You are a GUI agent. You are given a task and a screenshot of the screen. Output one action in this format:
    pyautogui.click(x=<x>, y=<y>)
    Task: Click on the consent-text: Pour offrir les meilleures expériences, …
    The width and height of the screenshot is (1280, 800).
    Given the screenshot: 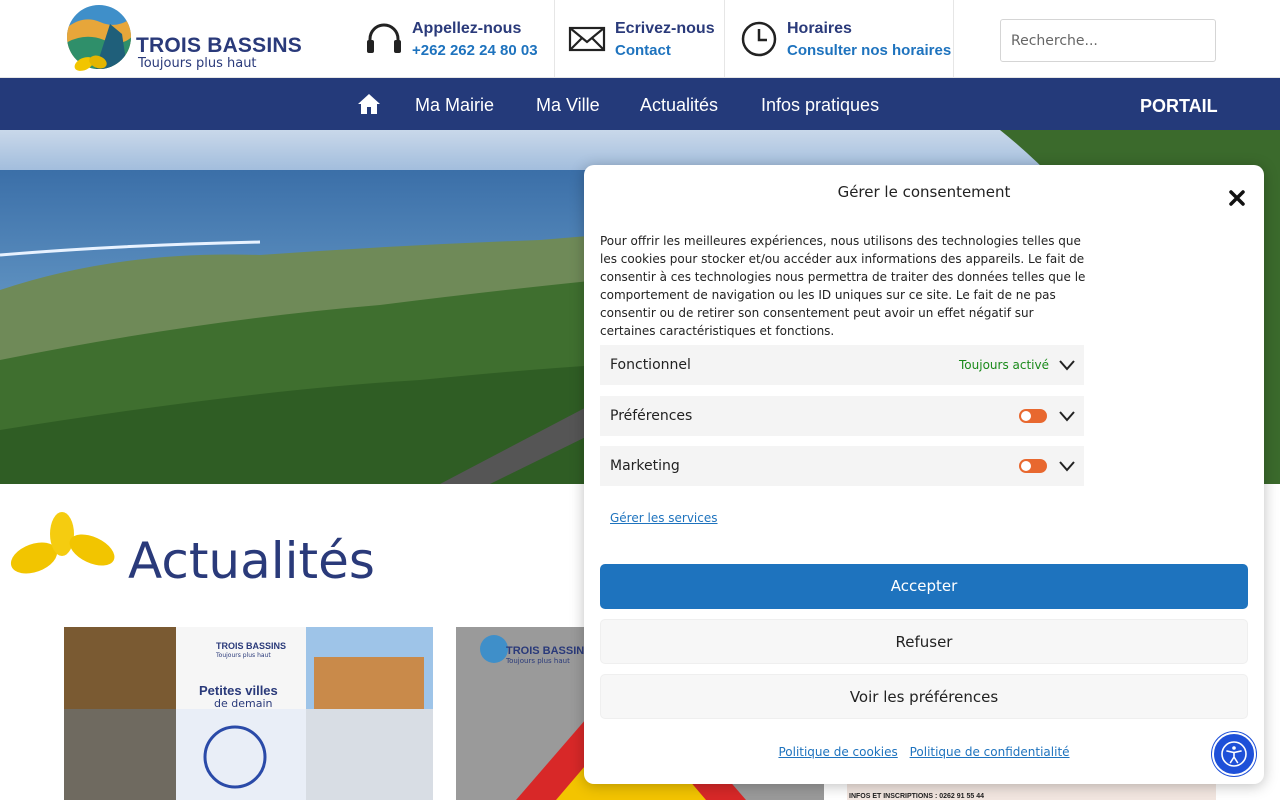 What is the action you would take?
    pyautogui.click(x=843, y=286)
    